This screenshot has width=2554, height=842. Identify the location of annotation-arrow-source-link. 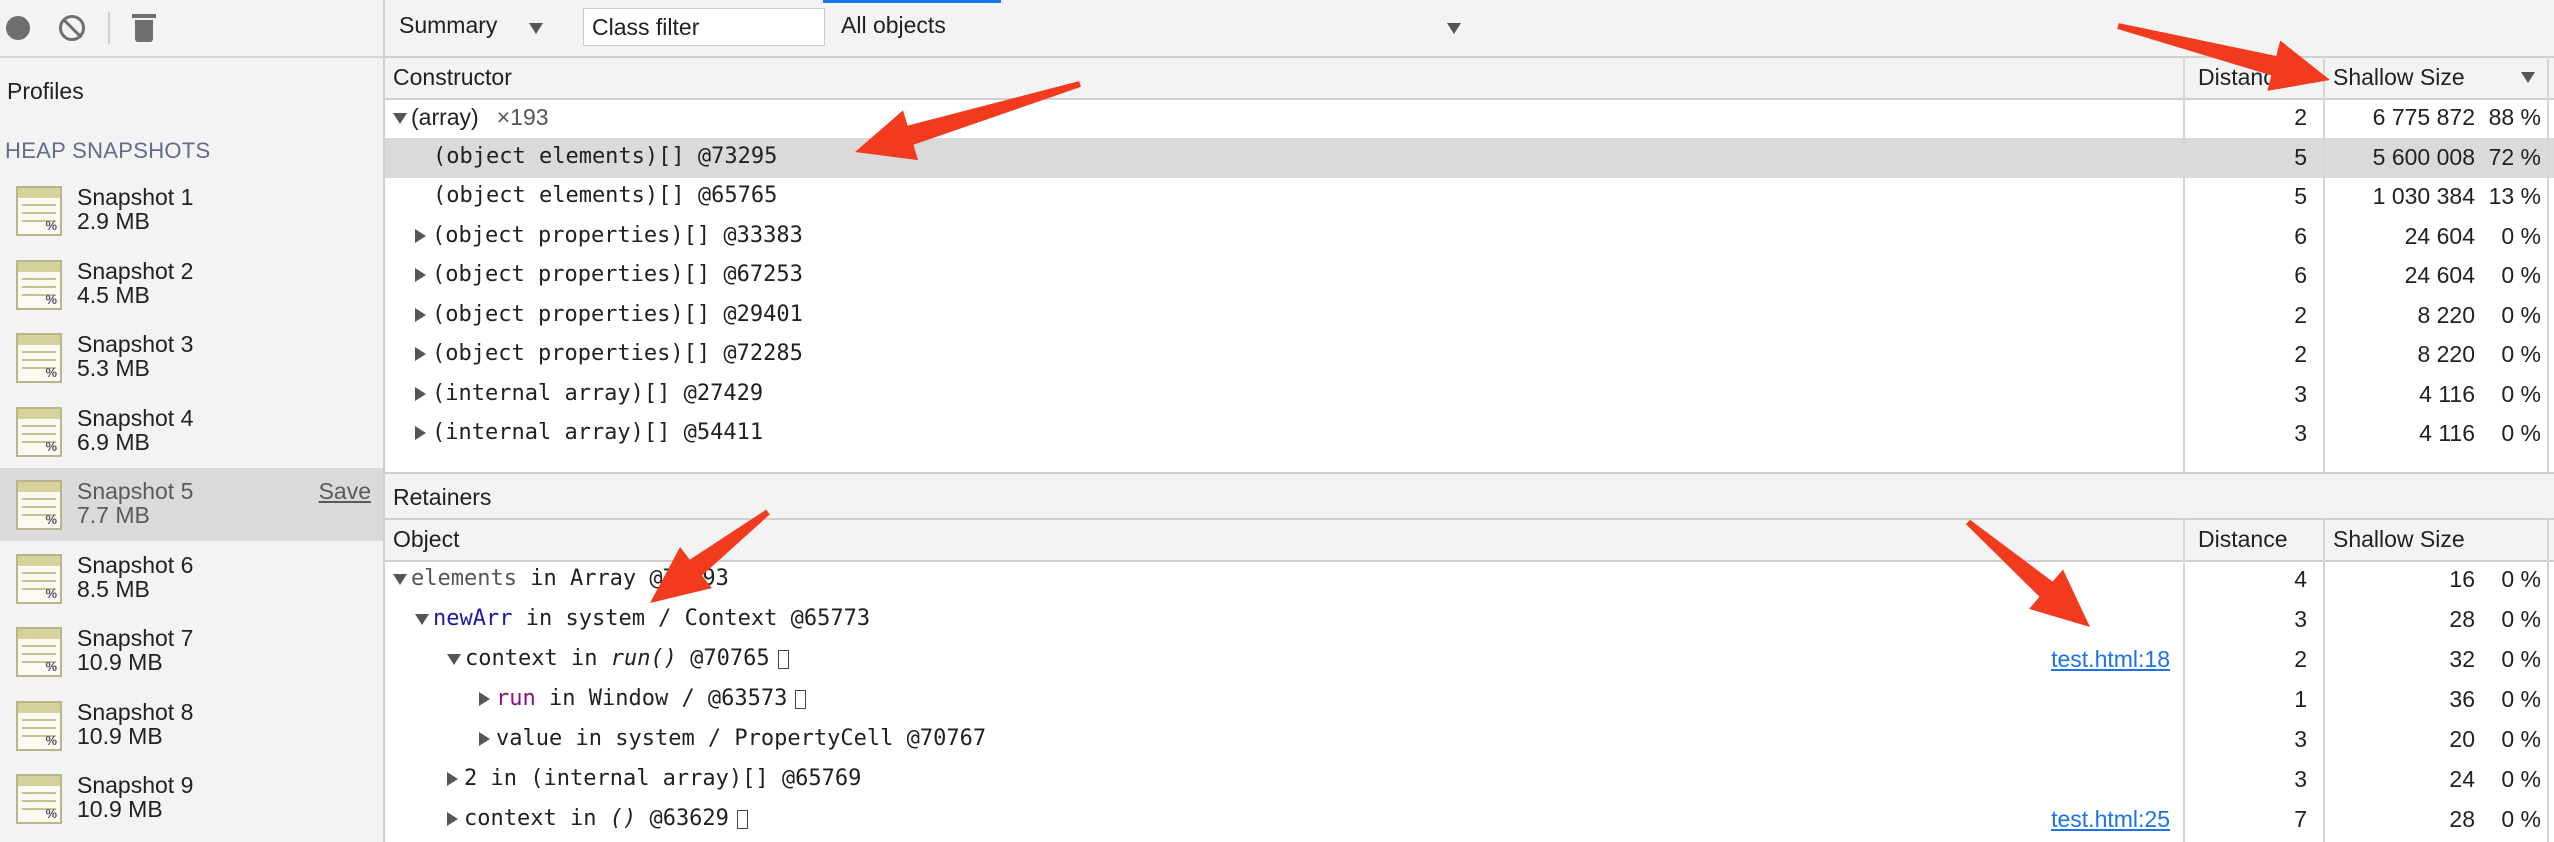
(2028, 573).